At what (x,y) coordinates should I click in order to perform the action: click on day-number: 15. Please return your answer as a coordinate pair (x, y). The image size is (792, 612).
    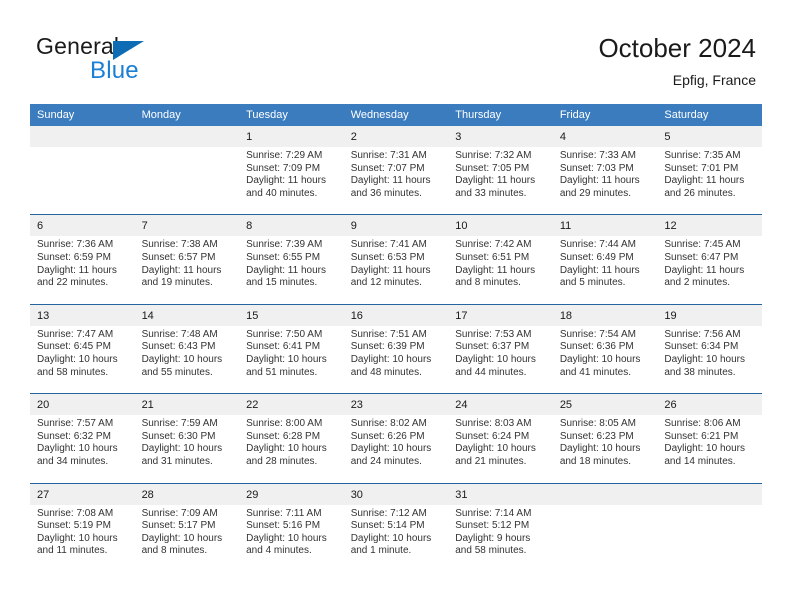
    Looking at the image, I should click on (291, 314).